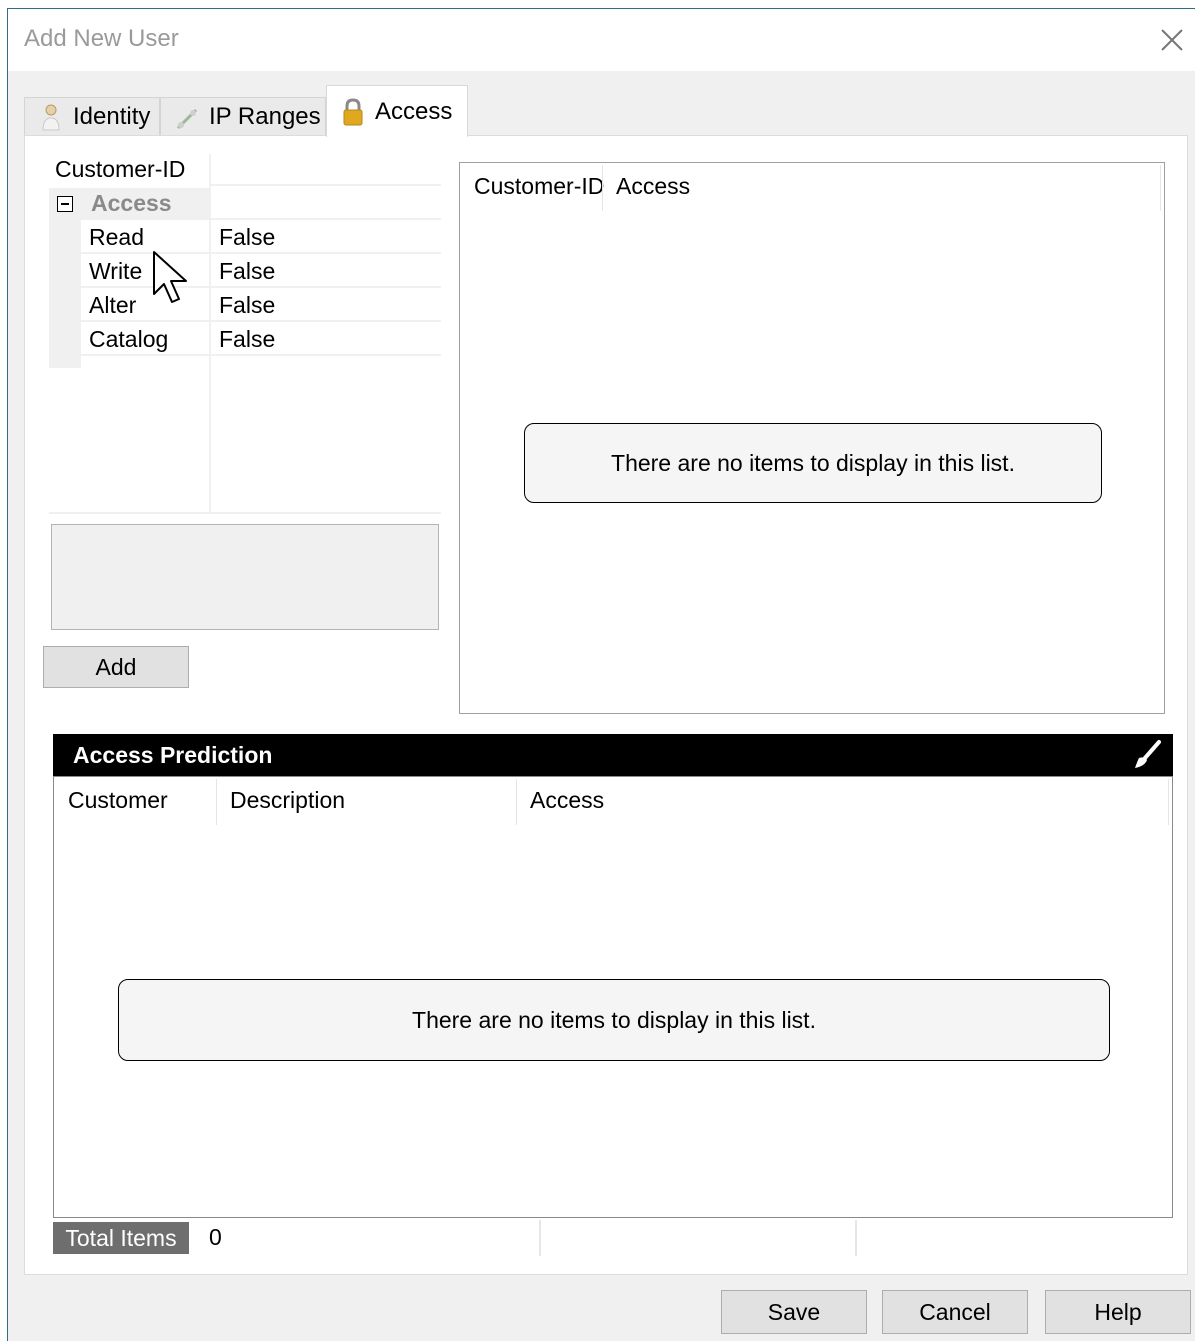 The image size is (1195, 1341). Describe the element at coordinates (173, 755) in the screenshot. I see `access-prediction-title: Access Prediction` at that location.